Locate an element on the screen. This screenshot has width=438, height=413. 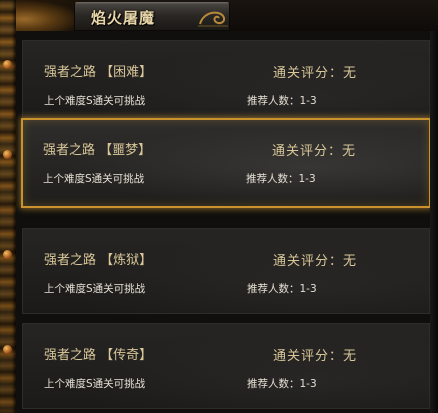
swirl-ornament-icon is located at coordinates (213, 19).